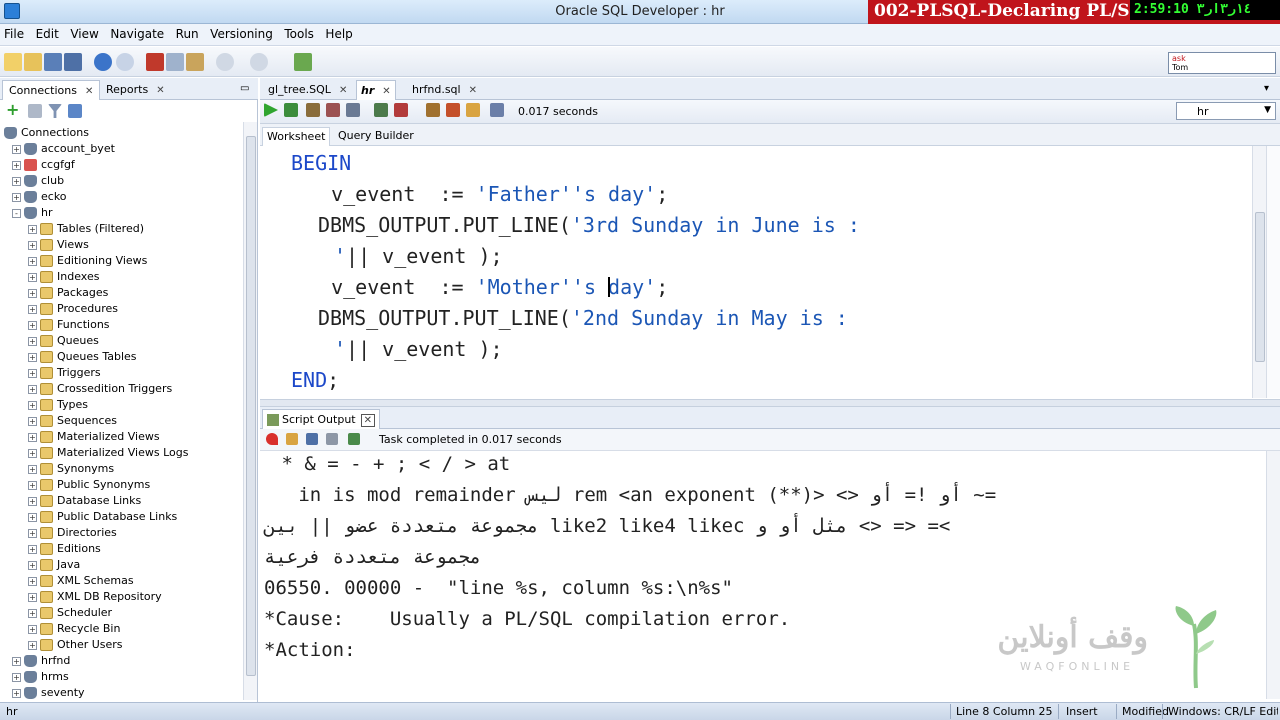 The width and height of the screenshot is (1280, 720). Describe the element at coordinates (155, 62) in the screenshot. I see `cut-icon` at that location.